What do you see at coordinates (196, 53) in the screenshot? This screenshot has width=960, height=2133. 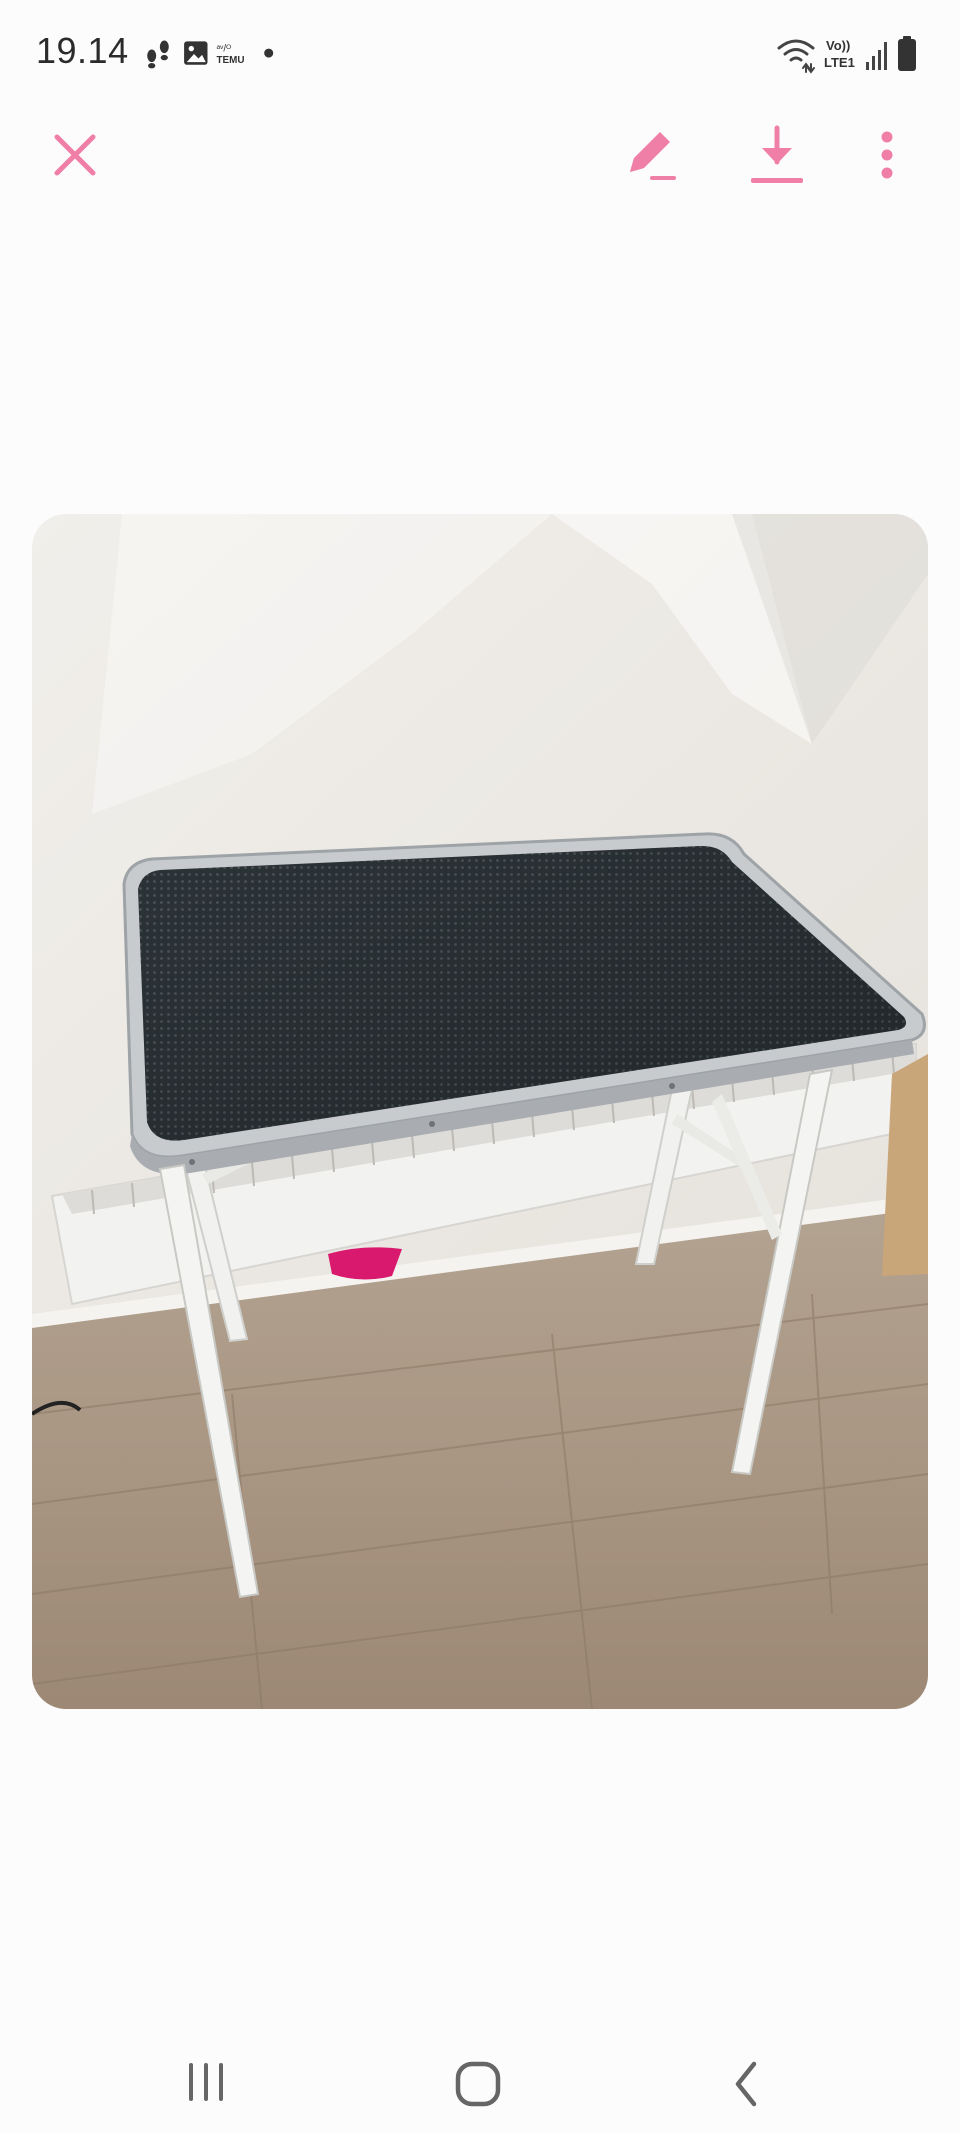 I see `gallery-icon` at bounding box center [196, 53].